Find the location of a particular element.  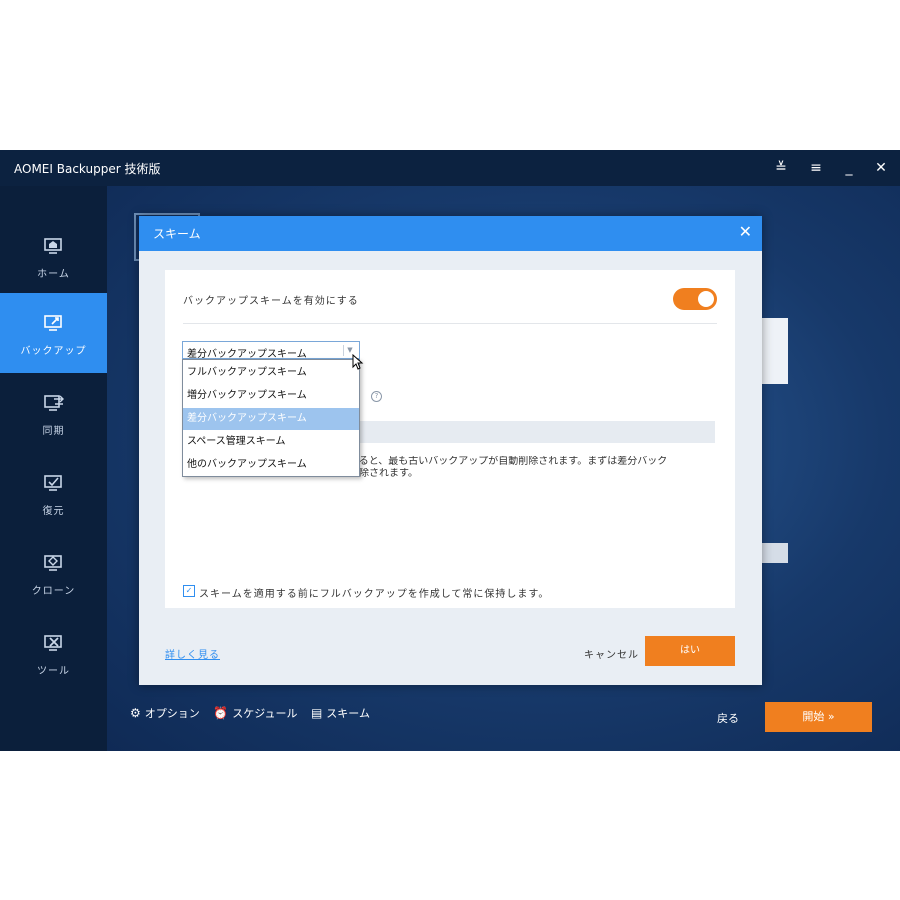

sidebar-item-label: 同期 is located at coordinates (53, 431).